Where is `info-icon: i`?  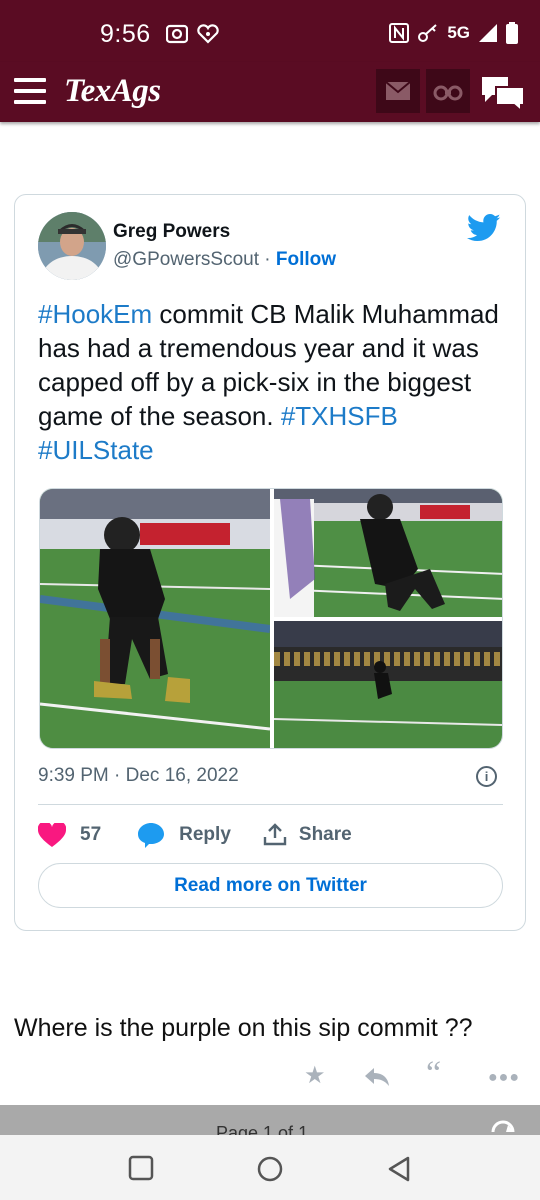
info-icon: i is located at coordinates (486, 776).